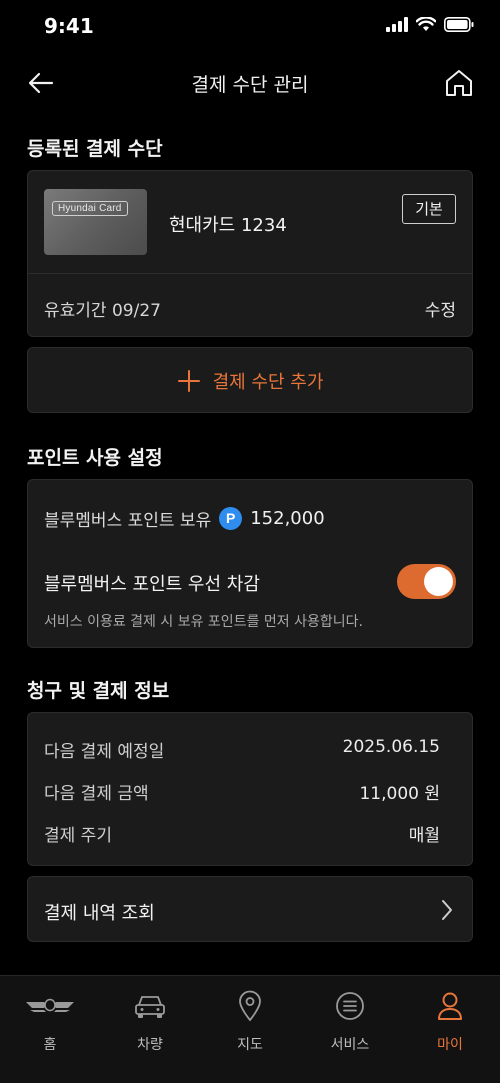  What do you see at coordinates (250, 1045) in the screenshot?
I see `tab-label: 지도` at bounding box center [250, 1045].